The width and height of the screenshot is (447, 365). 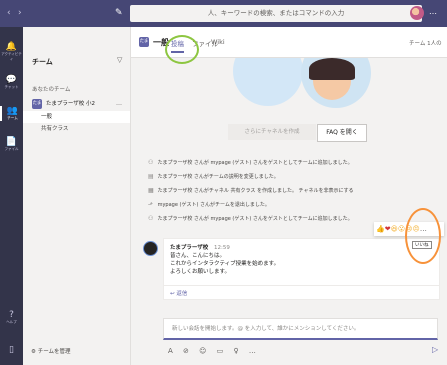 I want to click on activity-item: ▤ たまプラーザ校 さんがチームの説明を変更しました。, so click(x=213, y=176).